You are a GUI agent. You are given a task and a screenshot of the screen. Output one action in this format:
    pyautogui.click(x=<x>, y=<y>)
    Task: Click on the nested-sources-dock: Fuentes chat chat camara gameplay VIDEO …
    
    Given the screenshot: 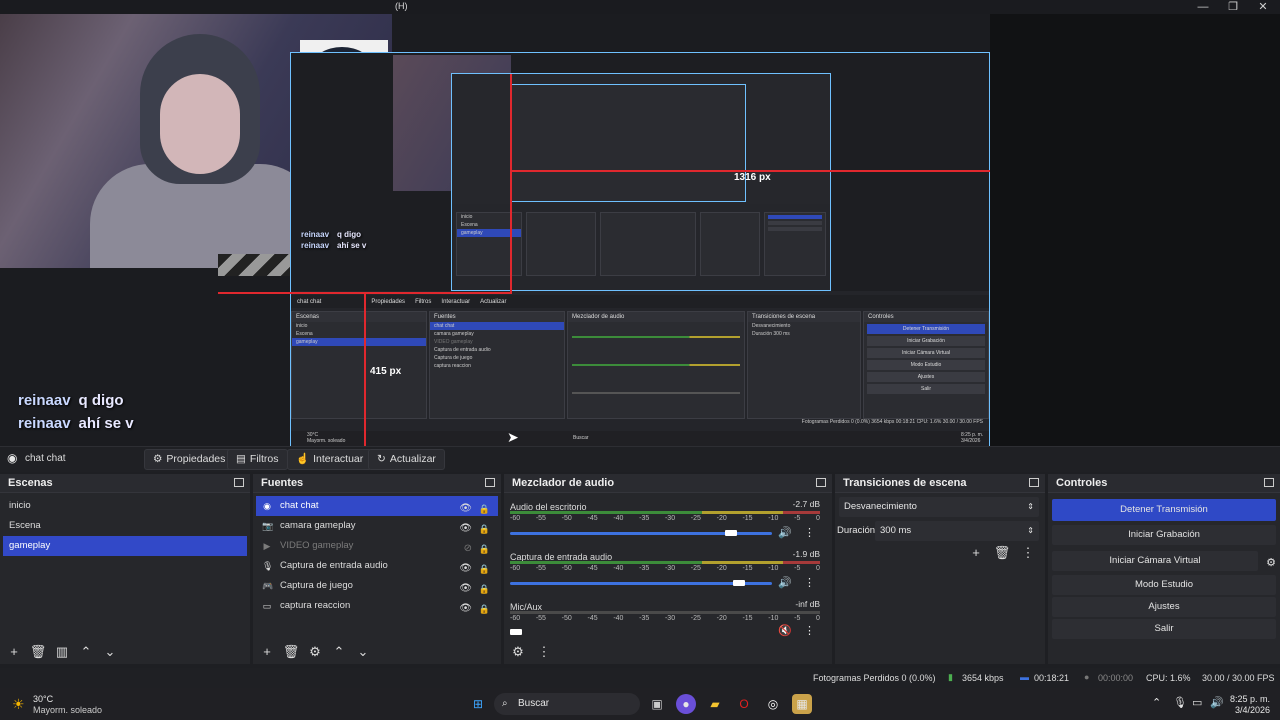 What is the action you would take?
    pyautogui.click(x=497, y=365)
    